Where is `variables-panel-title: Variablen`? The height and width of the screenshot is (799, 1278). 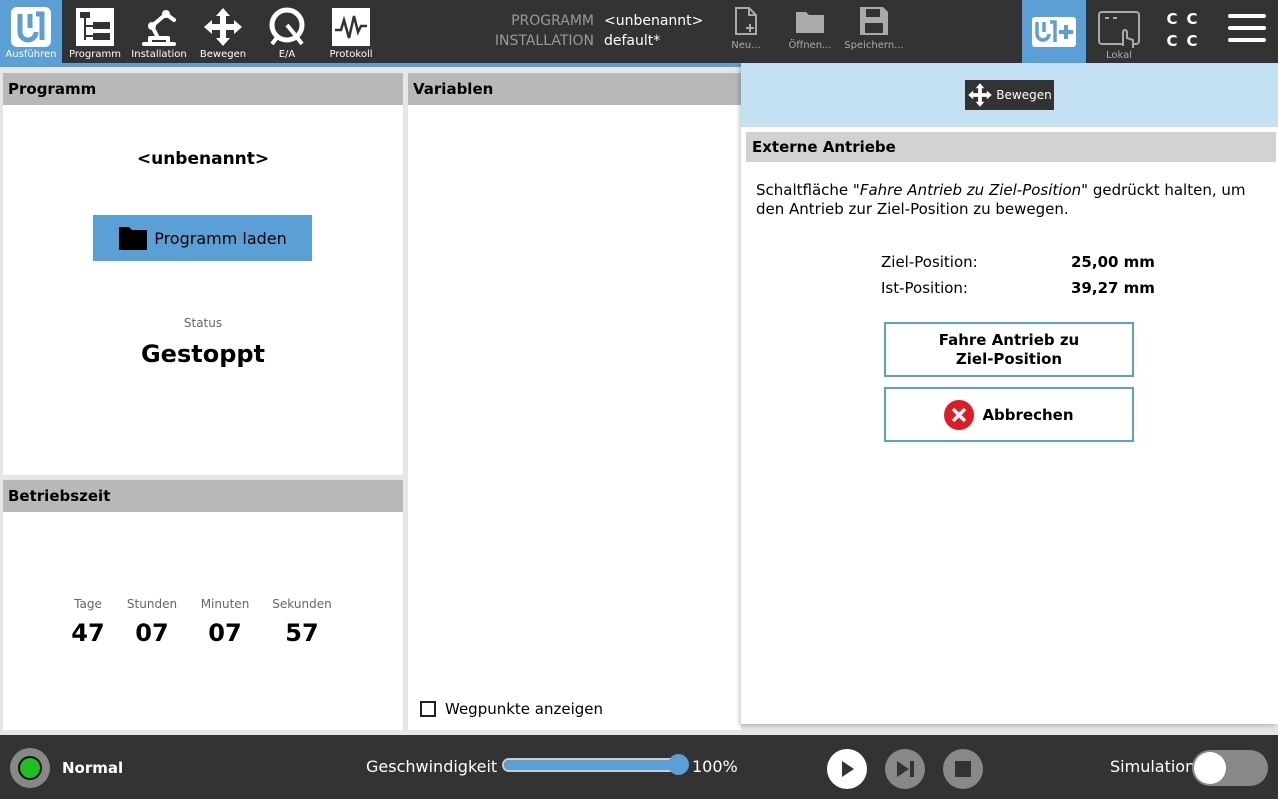
variables-panel-title: Variablen is located at coordinates (574, 89).